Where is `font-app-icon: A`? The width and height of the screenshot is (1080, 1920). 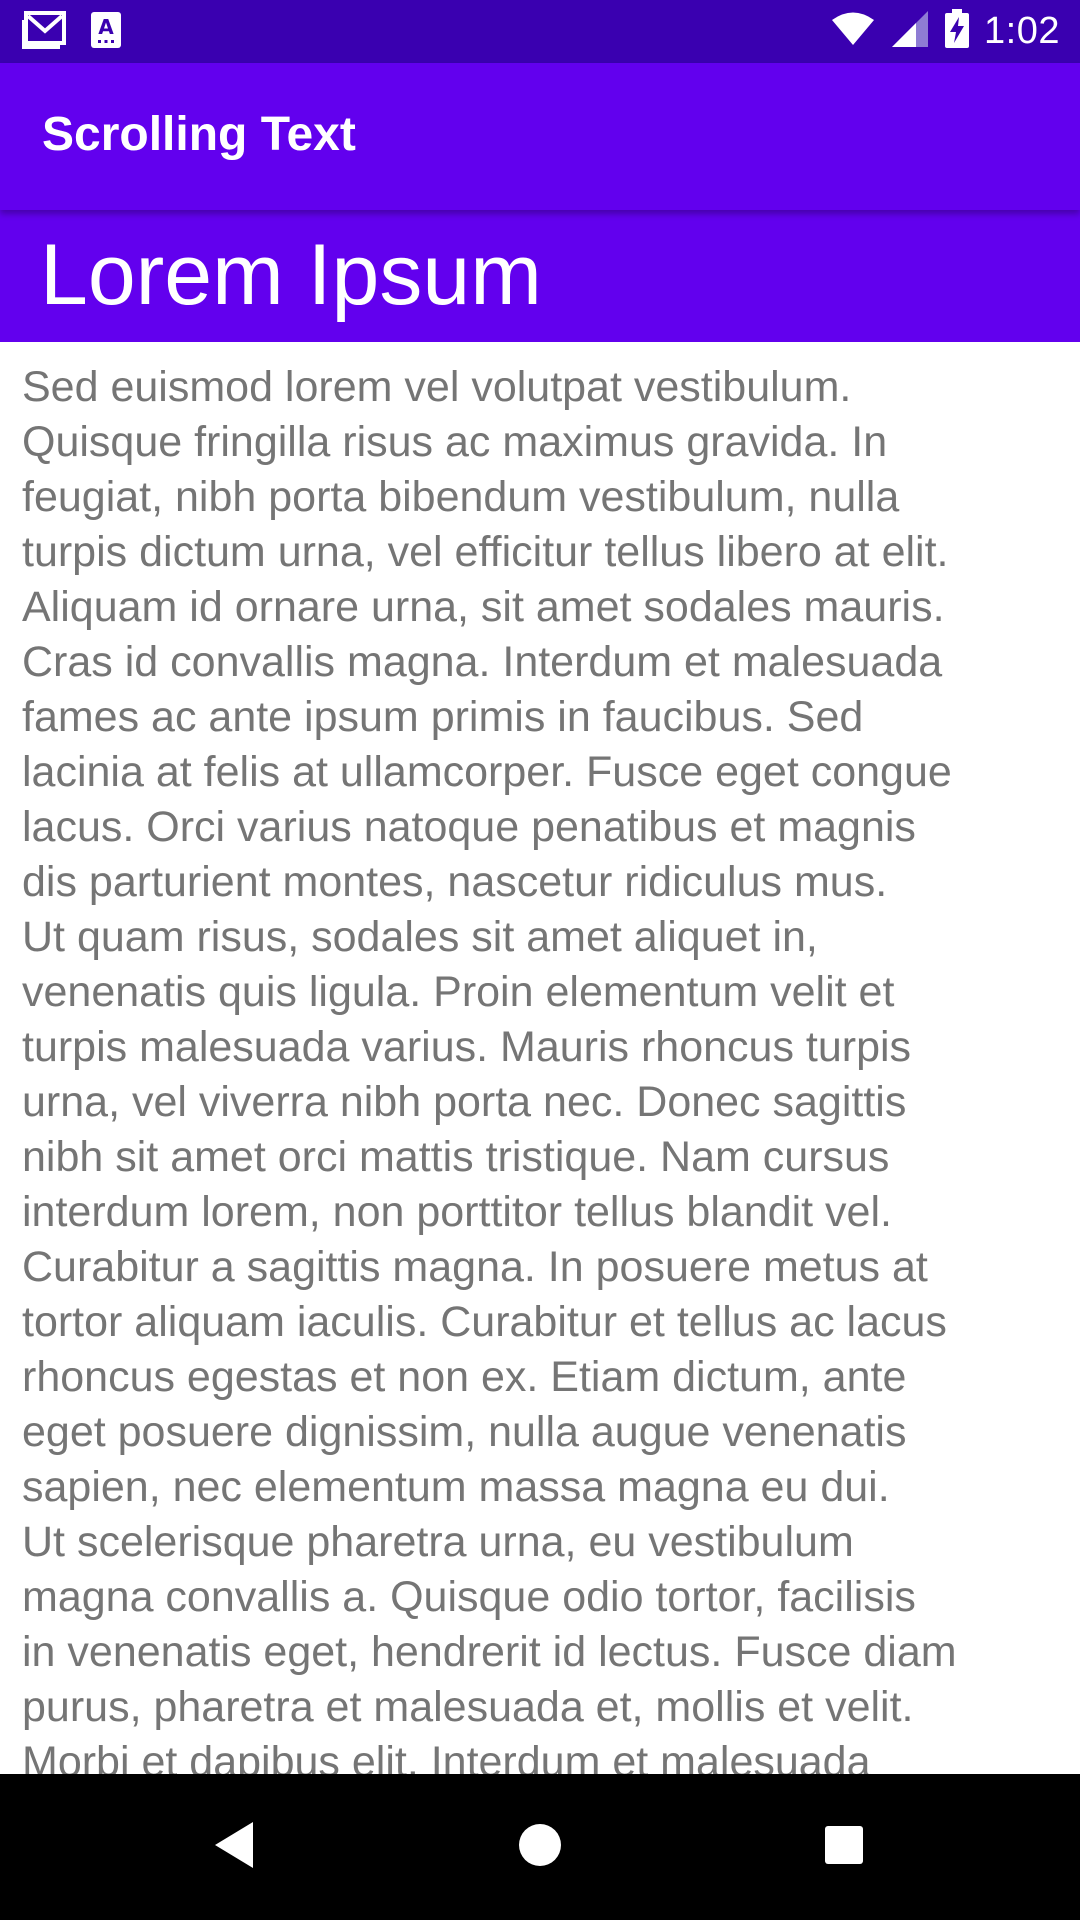 font-app-icon: A is located at coordinates (106, 32).